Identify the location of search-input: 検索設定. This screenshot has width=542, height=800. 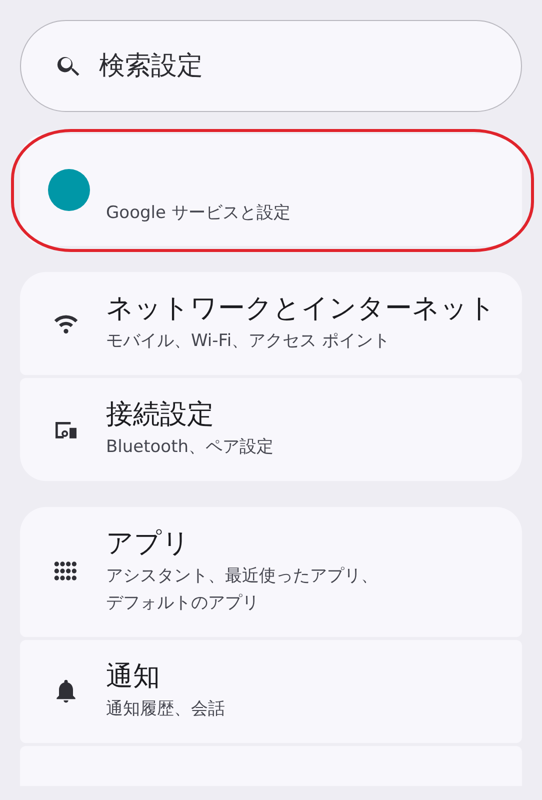
(249, 66).